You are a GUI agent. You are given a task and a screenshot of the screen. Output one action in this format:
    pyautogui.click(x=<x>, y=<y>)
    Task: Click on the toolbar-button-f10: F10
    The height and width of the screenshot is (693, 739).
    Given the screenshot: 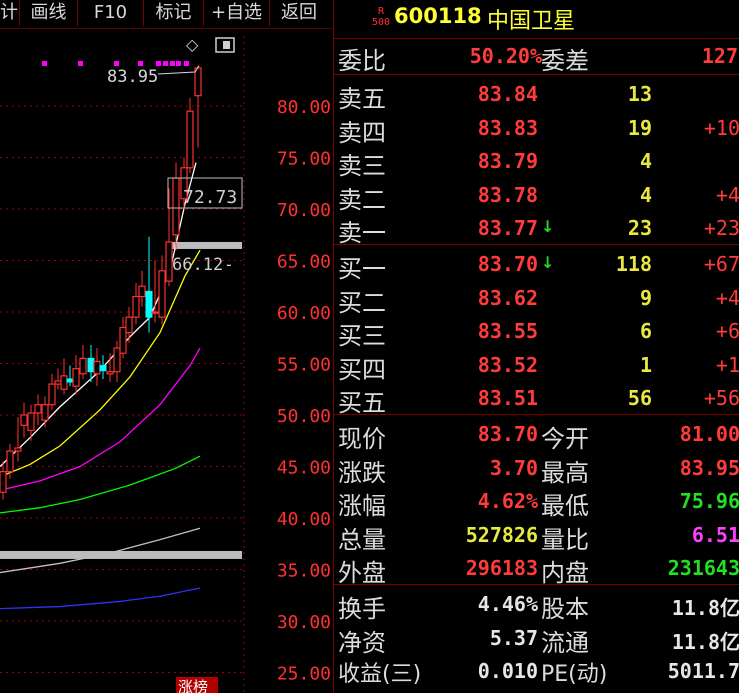 What is the action you would take?
    pyautogui.click(x=111, y=13)
    